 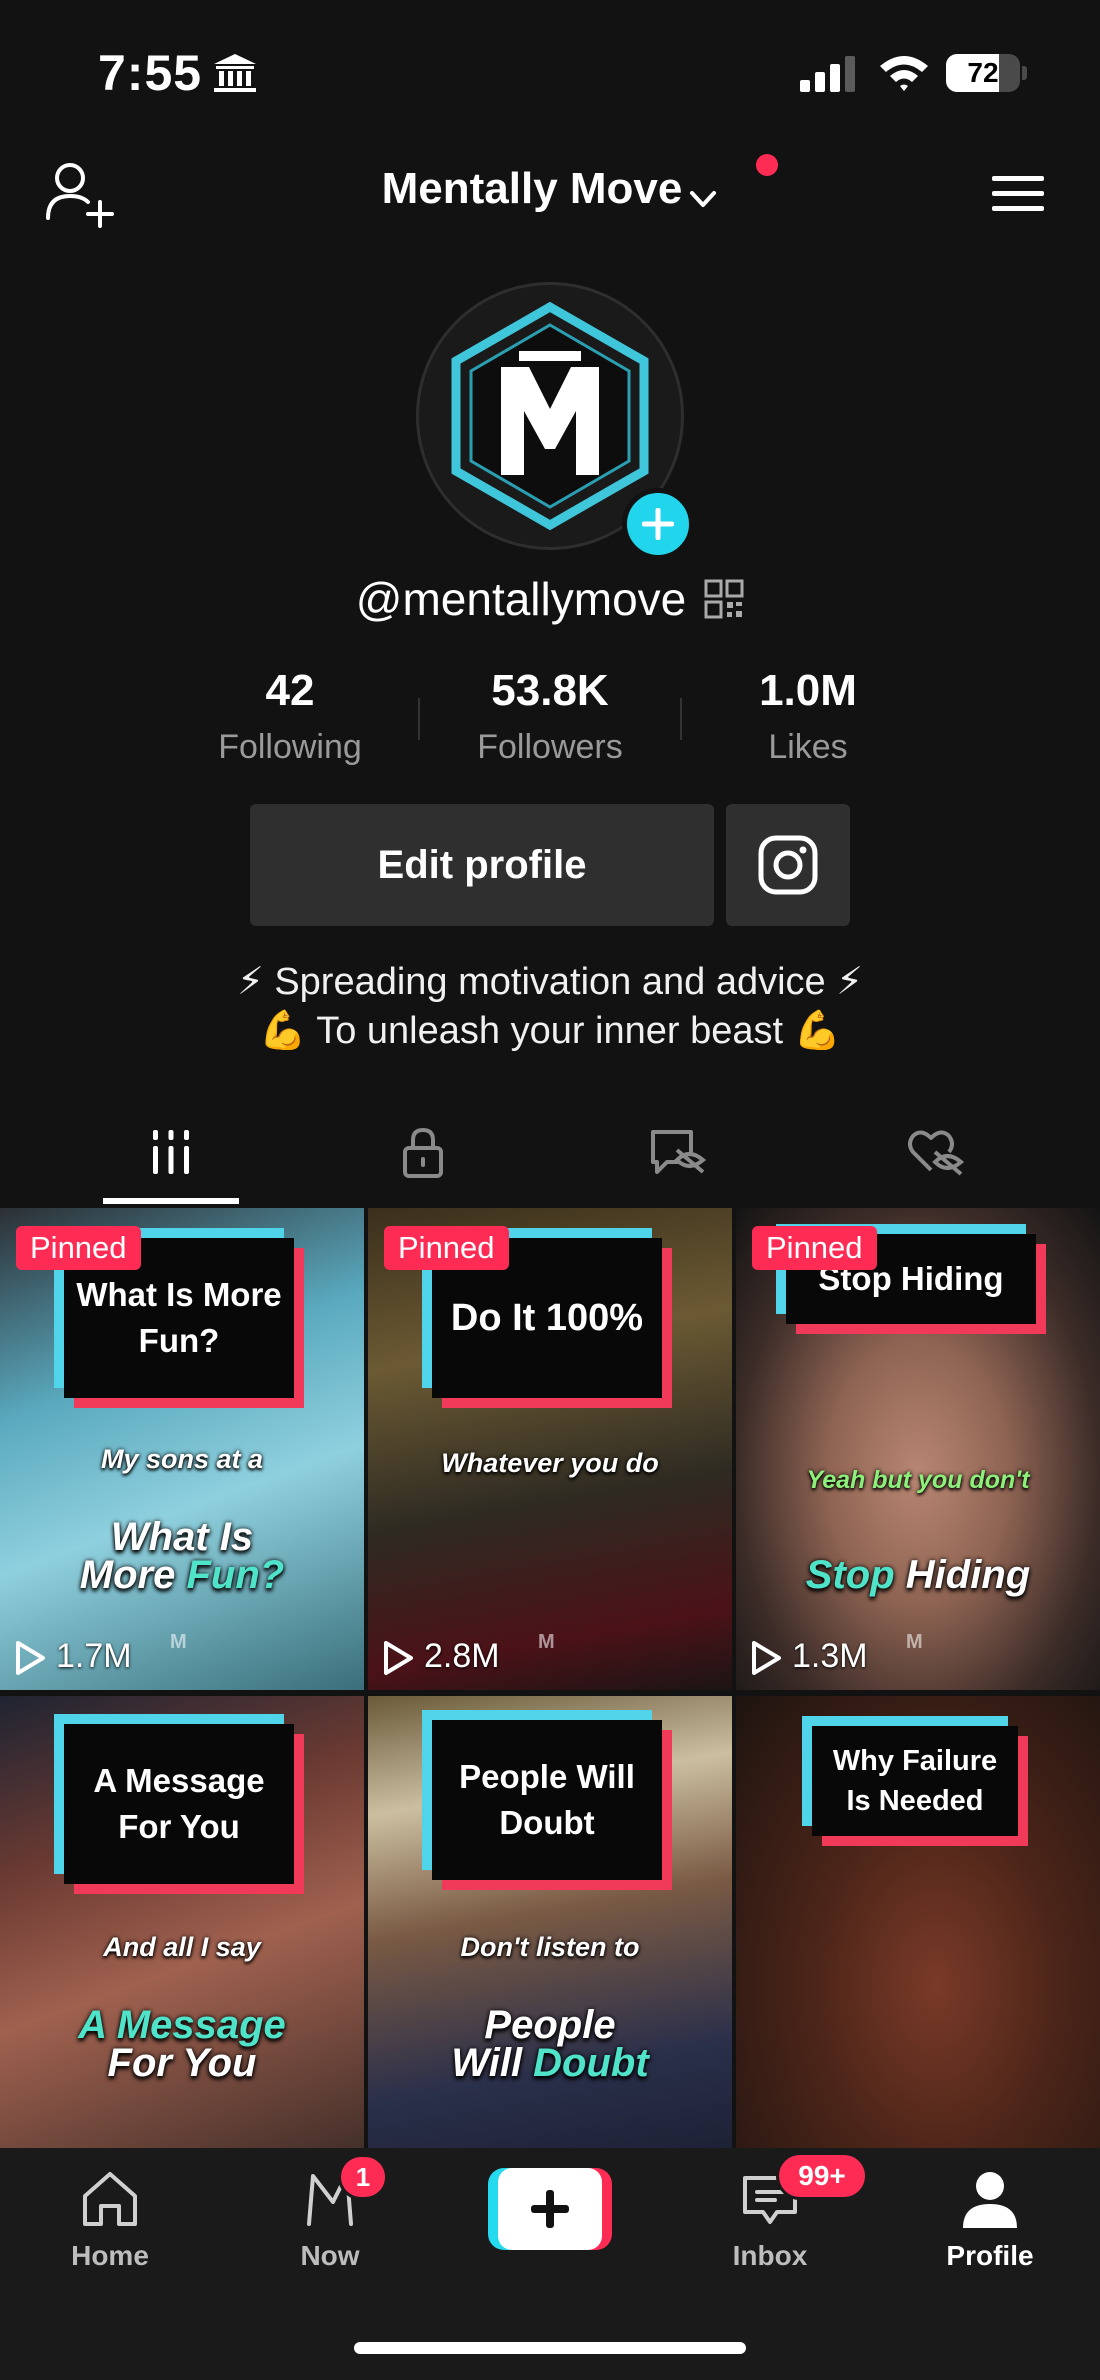 What do you see at coordinates (550, 65) in the screenshot?
I see `status-bar: 7:55 72` at bounding box center [550, 65].